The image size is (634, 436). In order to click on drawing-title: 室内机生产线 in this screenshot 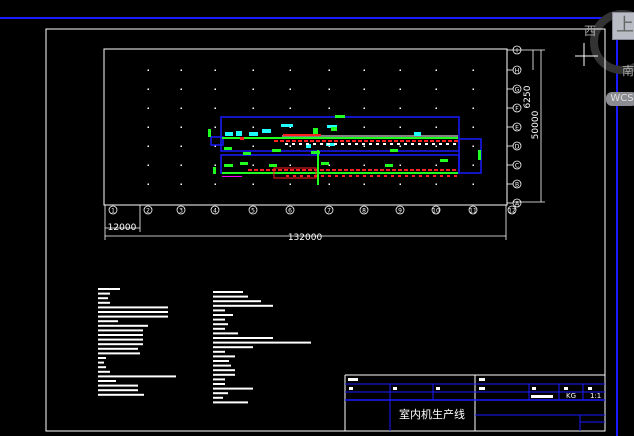, I will do `click(432, 414)`.